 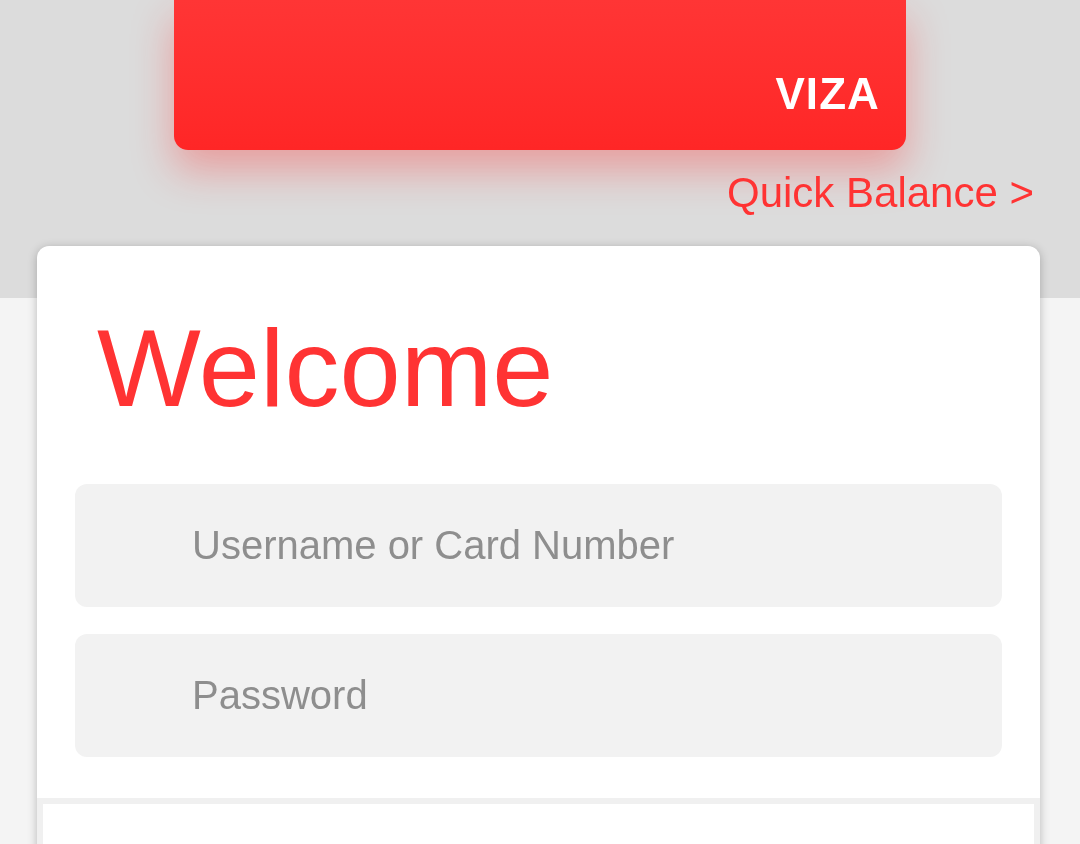 I want to click on credit-card: VIZA, so click(x=540, y=75).